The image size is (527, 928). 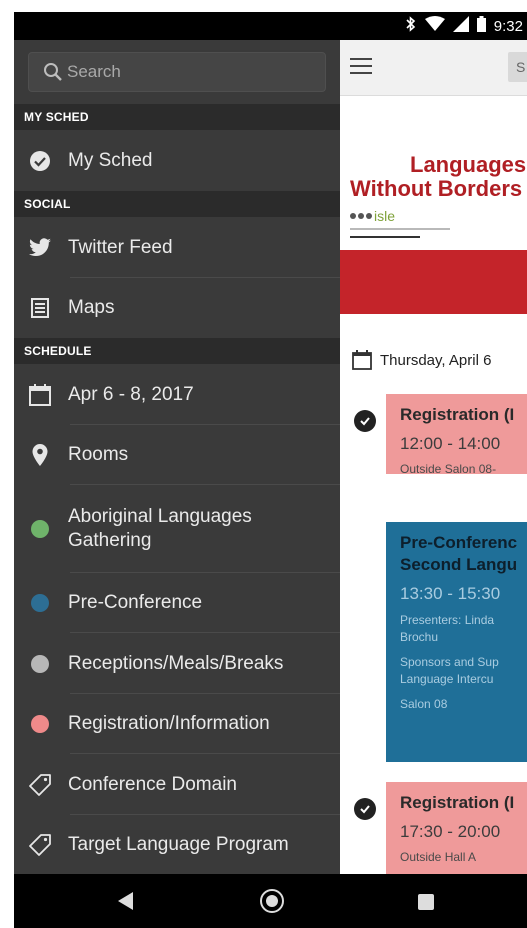 I want to click on search-input: Search, so click(x=177, y=72).